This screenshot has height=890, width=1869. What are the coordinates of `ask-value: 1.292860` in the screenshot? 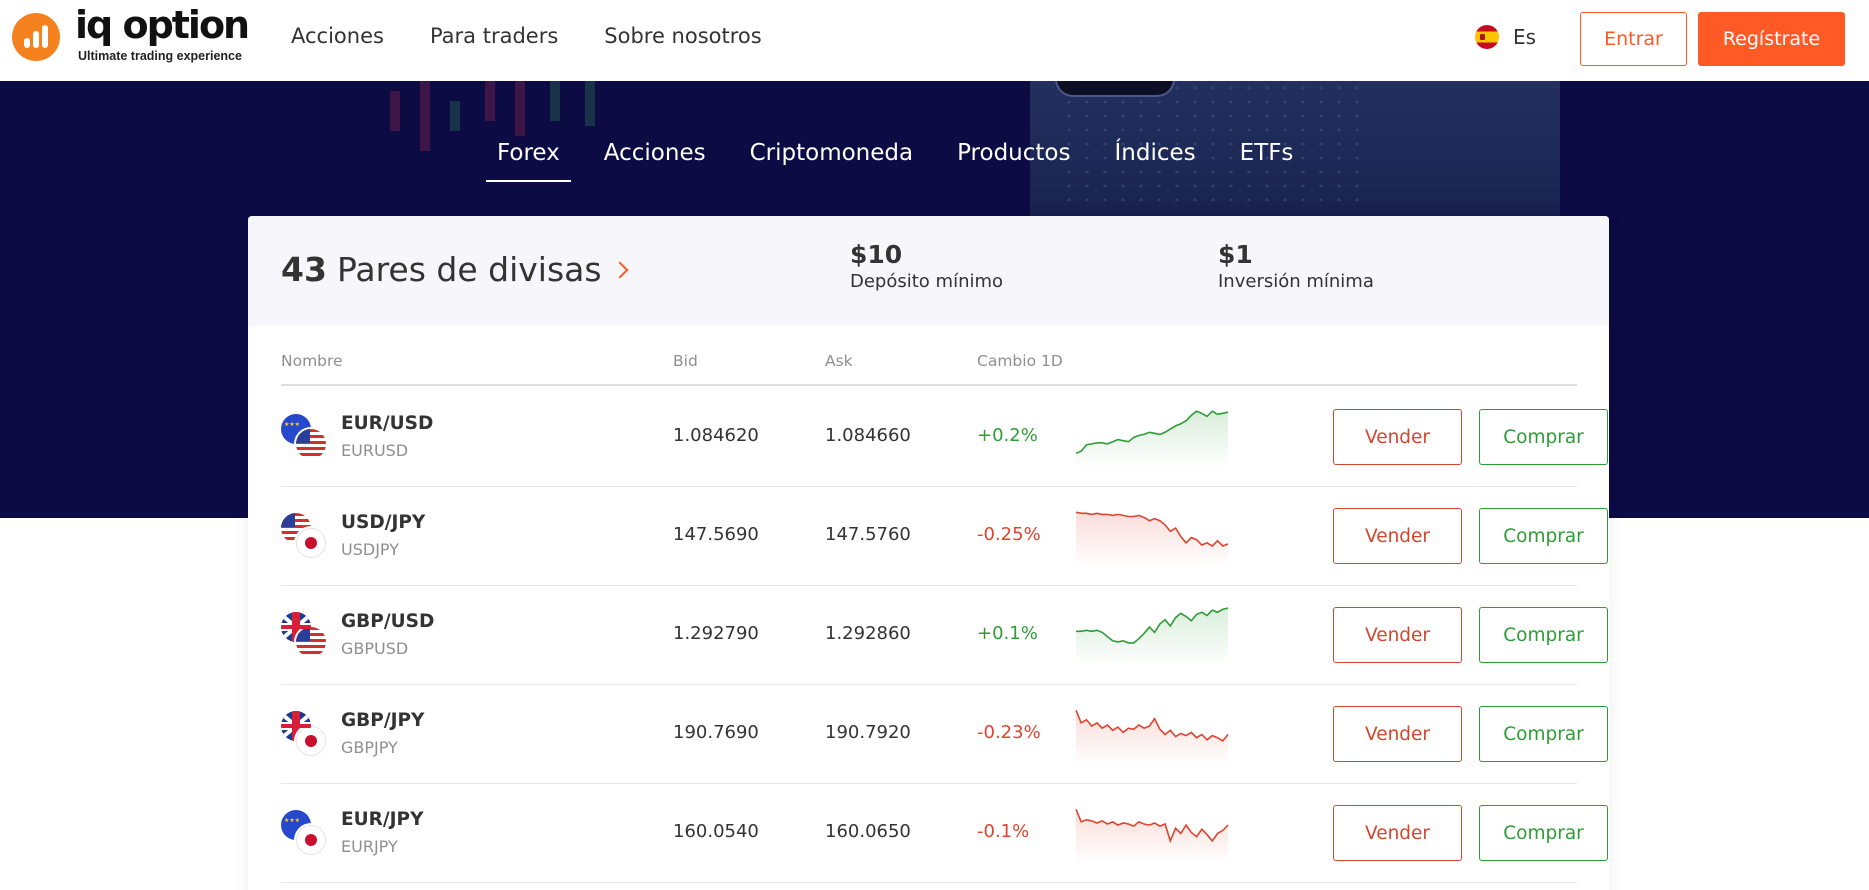 It's located at (868, 633).